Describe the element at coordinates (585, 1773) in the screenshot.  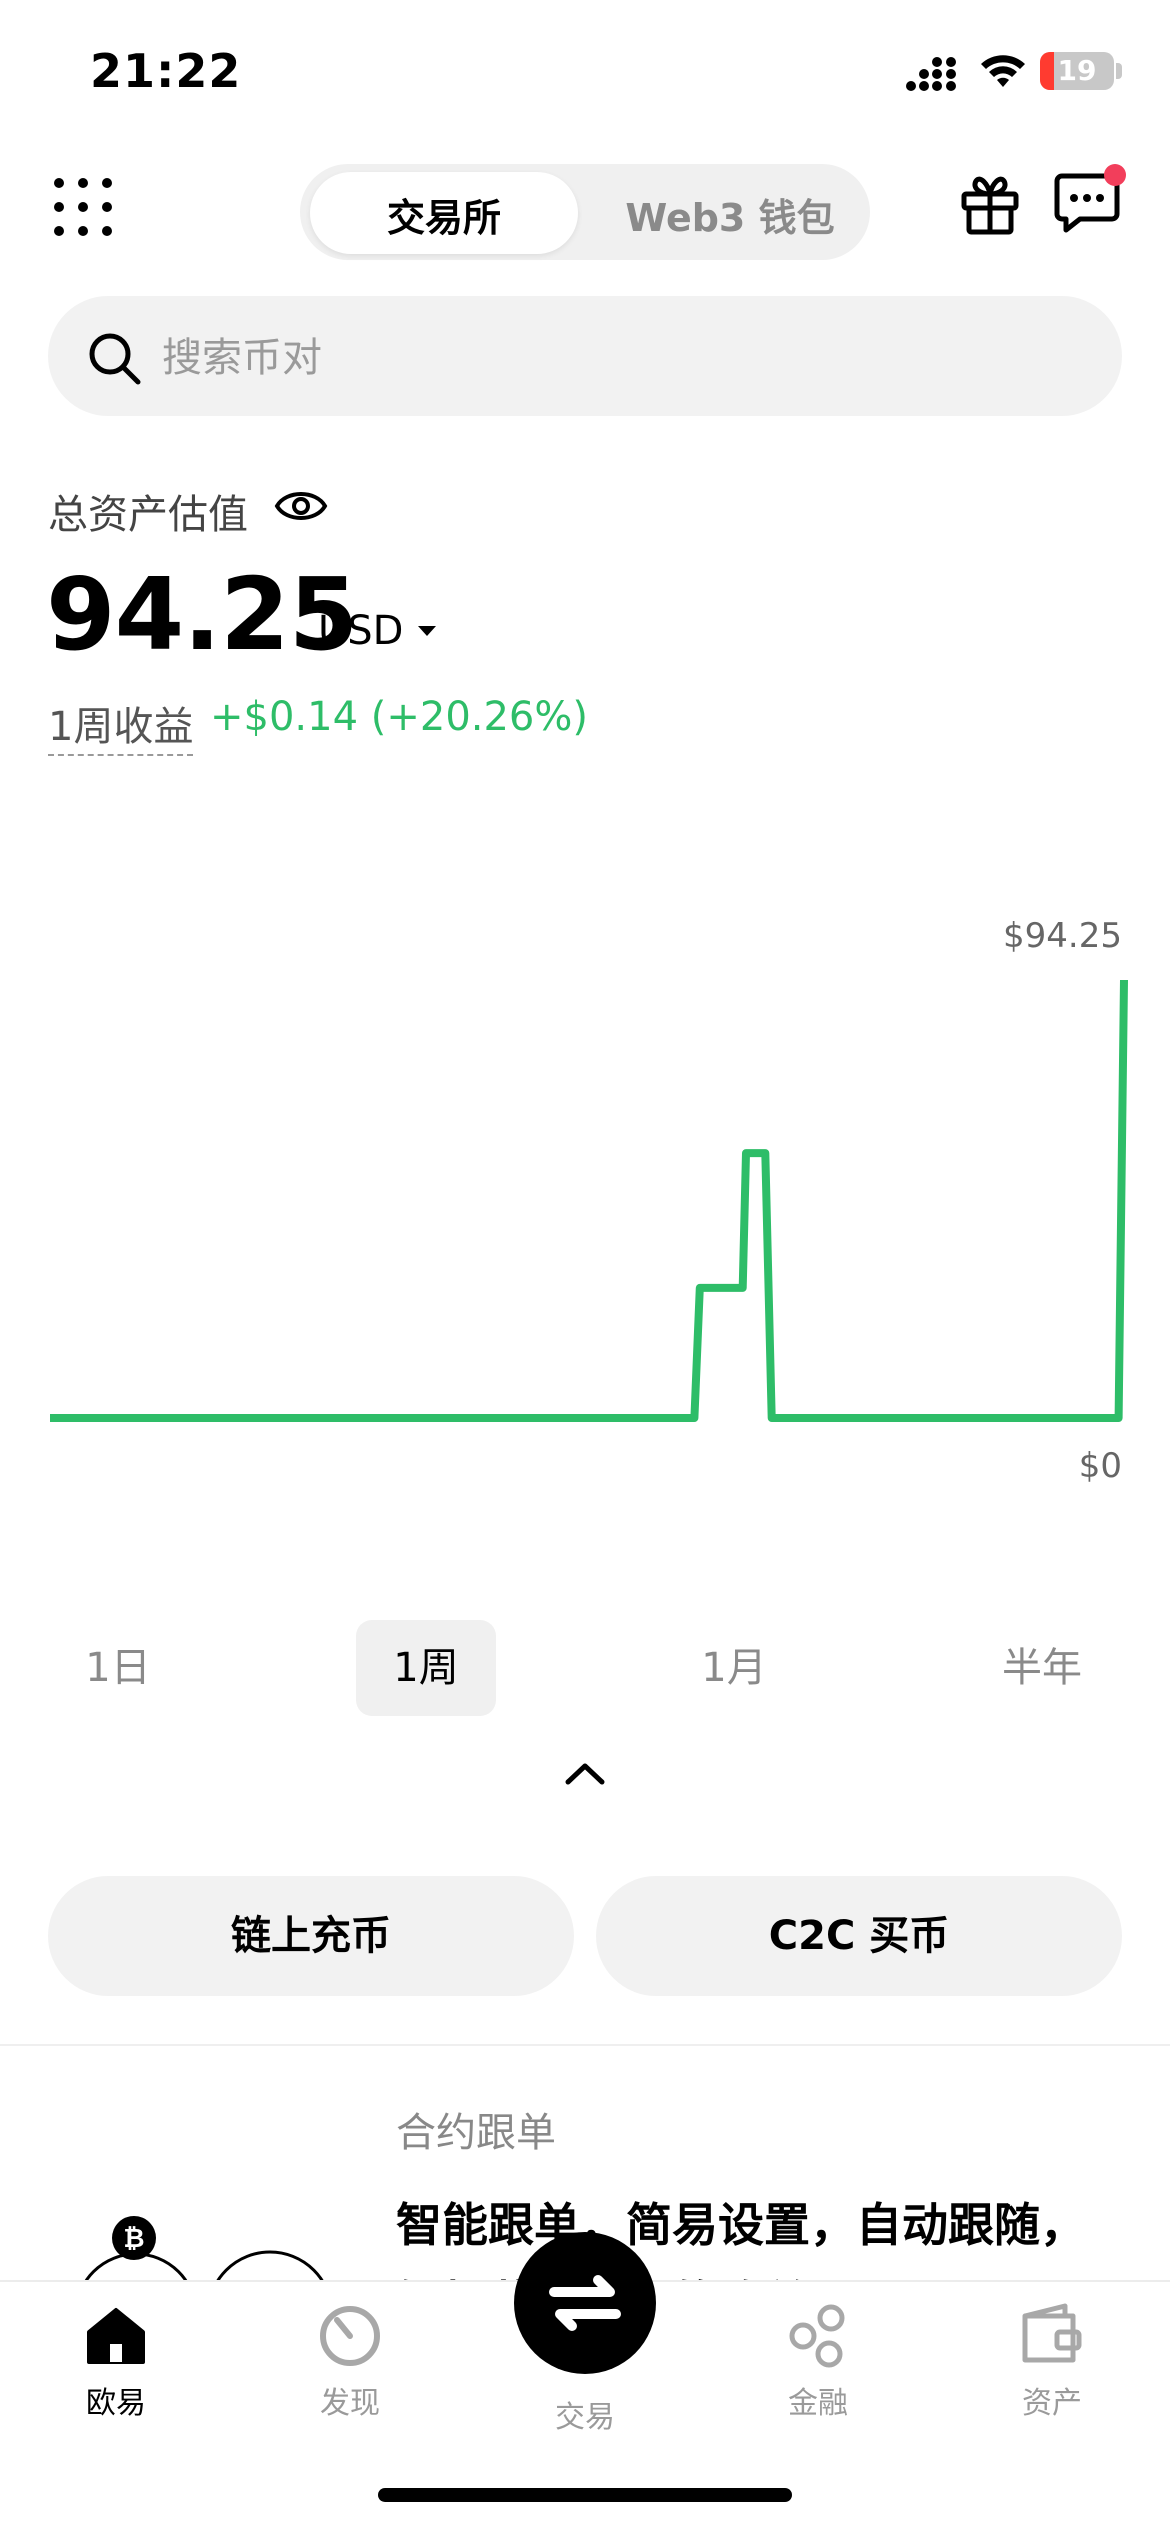
I see `chevron-up-icon` at that location.